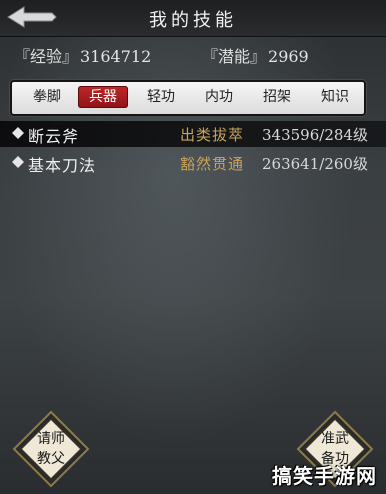 Image resolution: width=386 pixels, height=494 pixels. What do you see at coordinates (54, 136) in the screenshot?
I see `skill-name: 断云斧` at bounding box center [54, 136].